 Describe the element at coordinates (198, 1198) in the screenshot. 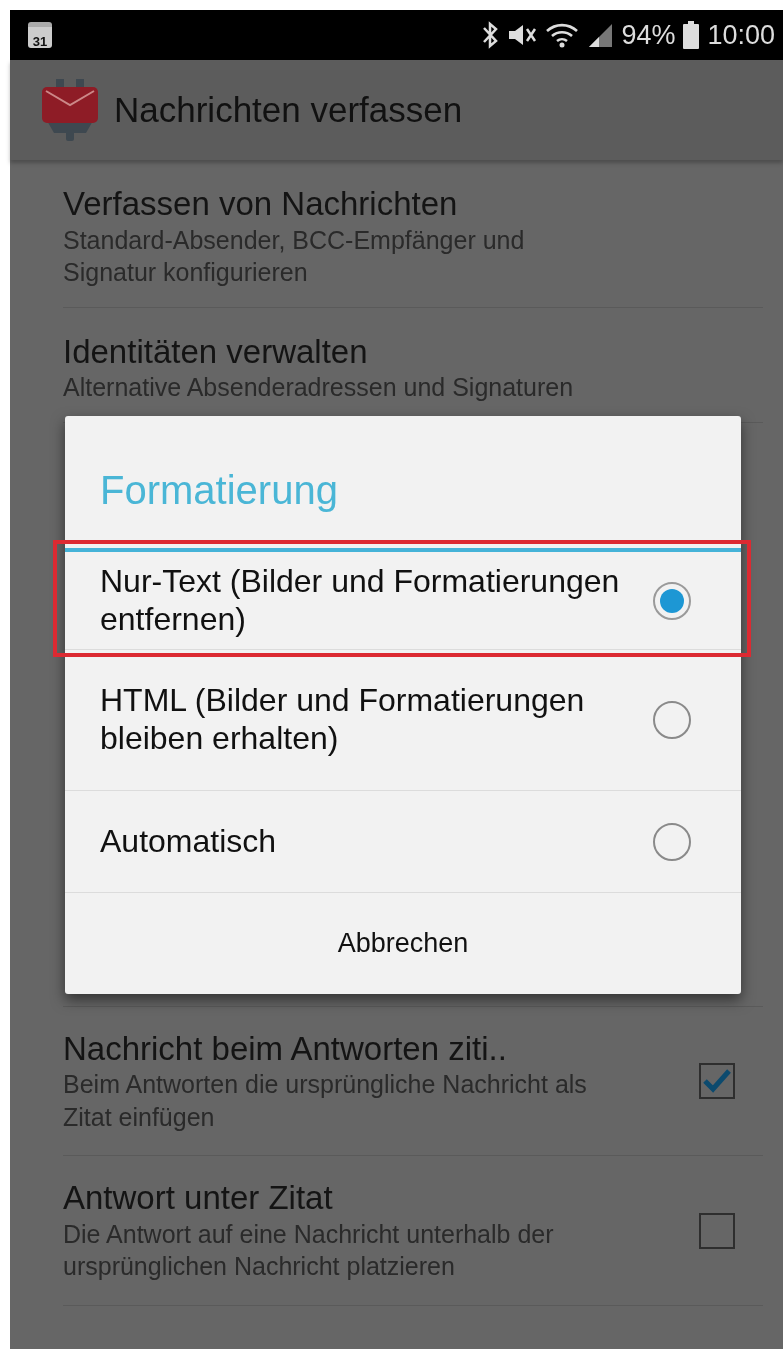

I see `setting-title: Antwort unter Zitat` at that location.